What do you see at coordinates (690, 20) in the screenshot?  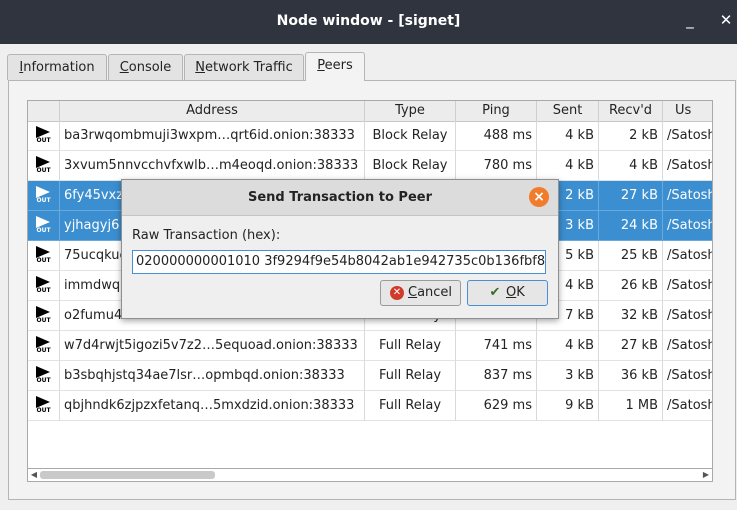 I see `minimize-button: _` at bounding box center [690, 20].